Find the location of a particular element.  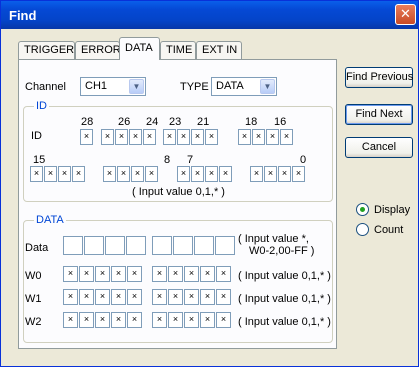

w2-hint: ( Input value 0,1,* ) is located at coordinates (284, 322).